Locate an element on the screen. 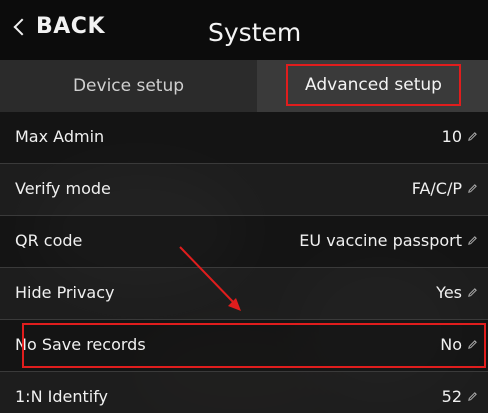 The width and height of the screenshot is (488, 413). back-button: BACK is located at coordinates (59, 26).